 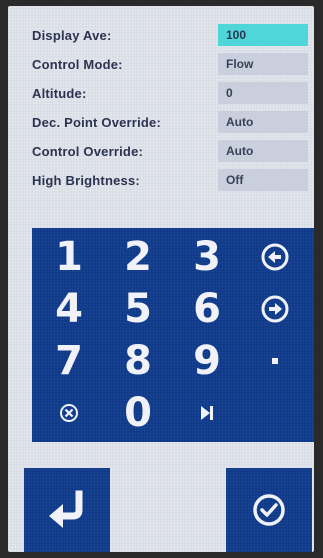 I want to click on arrow-left-circle-icon, so click(x=275, y=257).